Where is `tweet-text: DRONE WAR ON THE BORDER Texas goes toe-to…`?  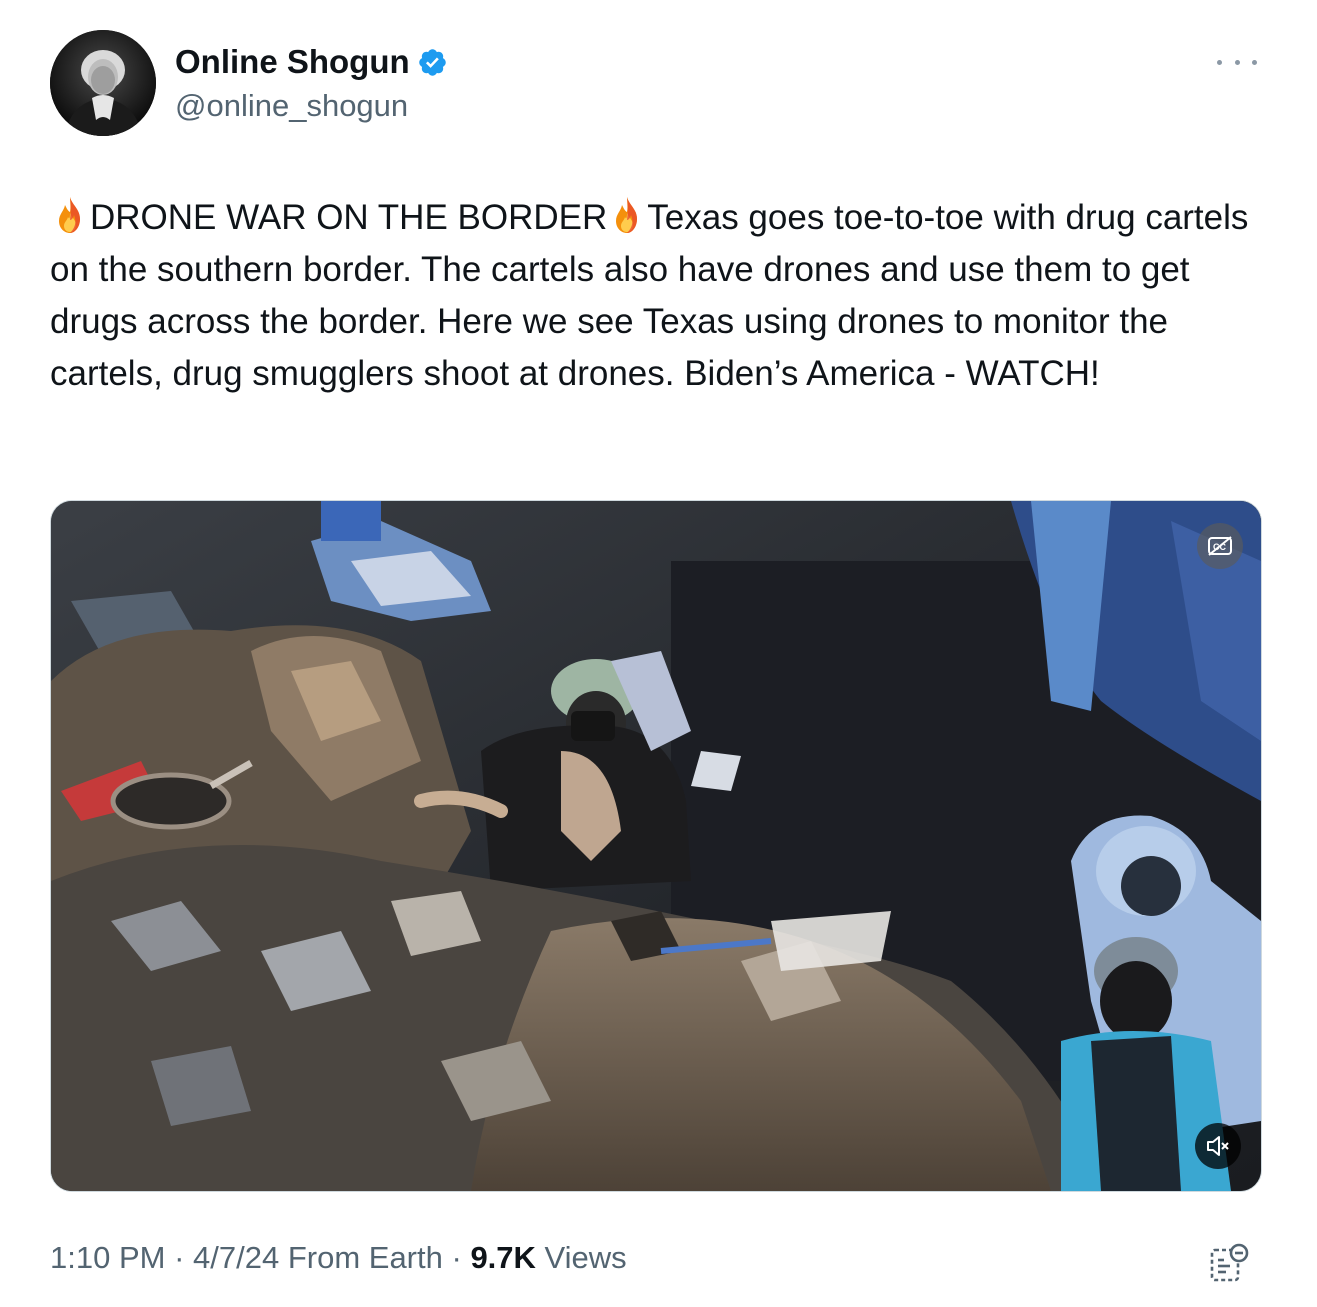
tweet-text: DRONE WAR ON THE BORDER Texas goes toe-to… is located at coordinates (662, 296).